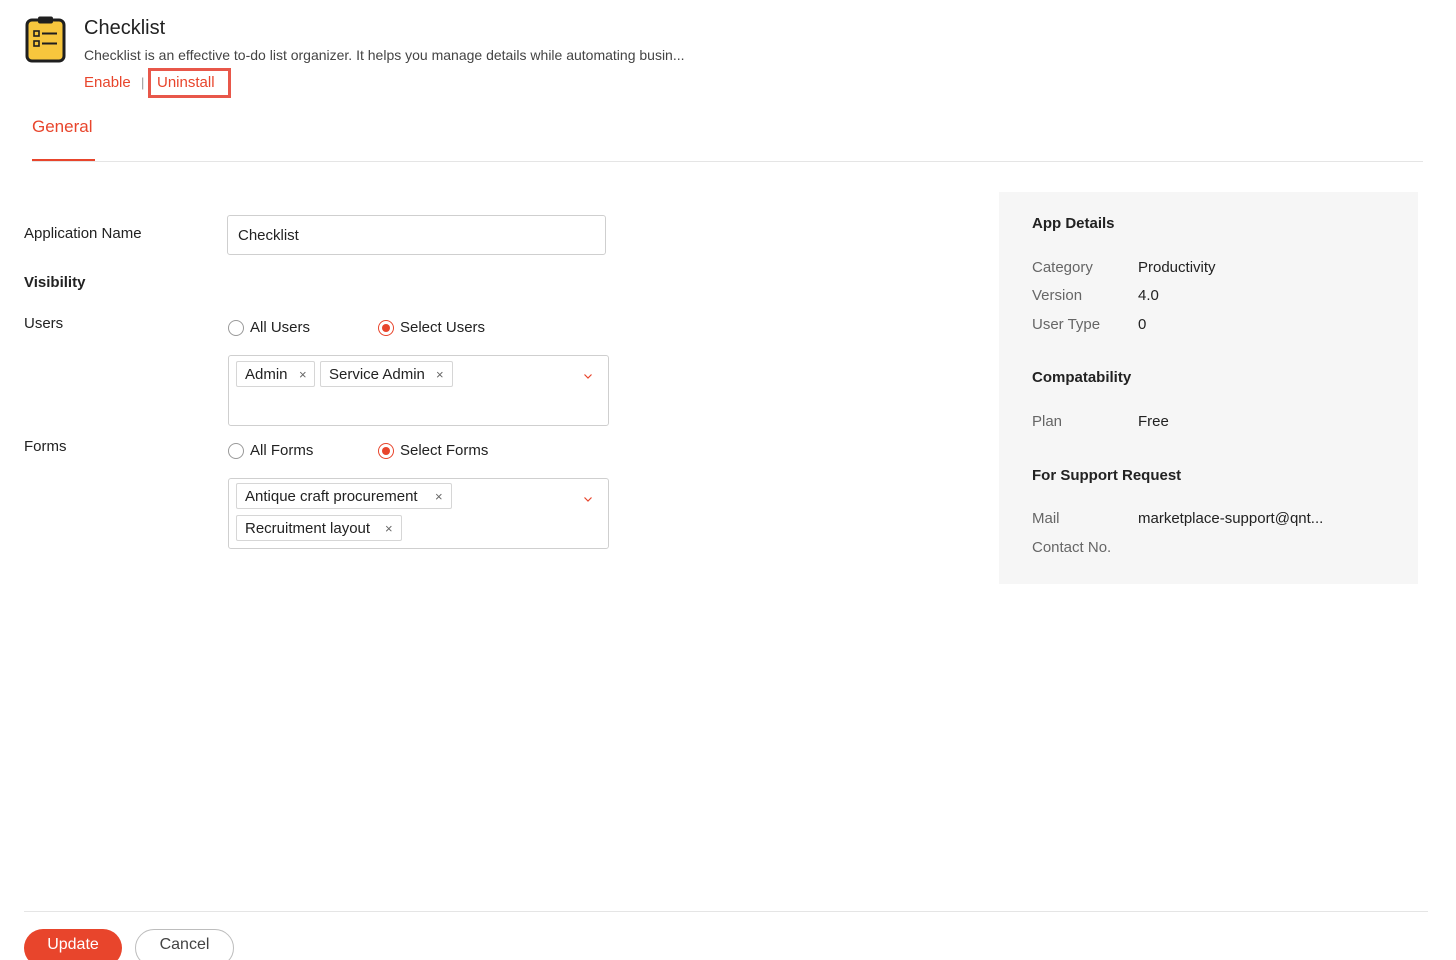 The height and width of the screenshot is (960, 1456). What do you see at coordinates (45, 39) in the screenshot?
I see `clipboard-checklist-icon` at bounding box center [45, 39].